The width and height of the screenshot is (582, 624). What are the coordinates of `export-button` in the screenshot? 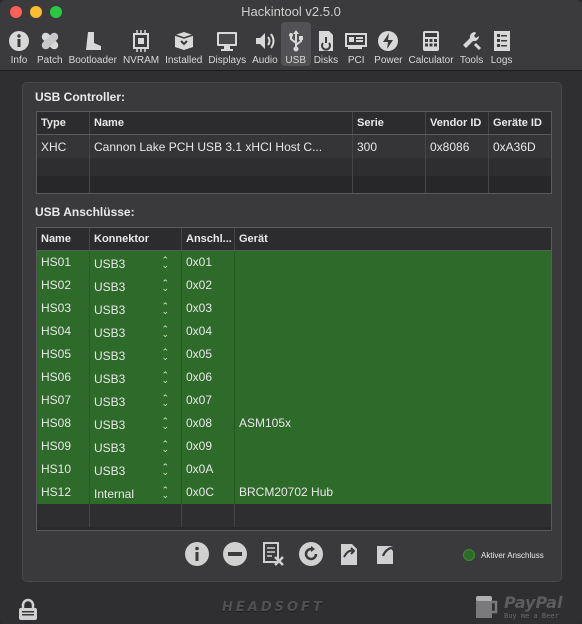 It's located at (387, 554).